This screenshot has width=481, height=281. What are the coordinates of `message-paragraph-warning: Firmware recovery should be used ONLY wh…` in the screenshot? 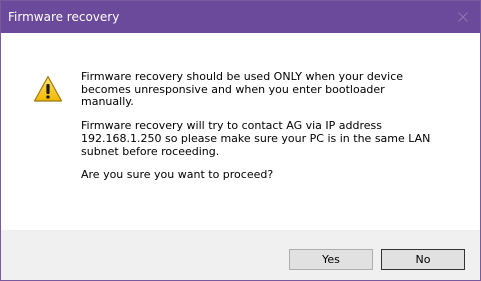 It's located at (242, 89).